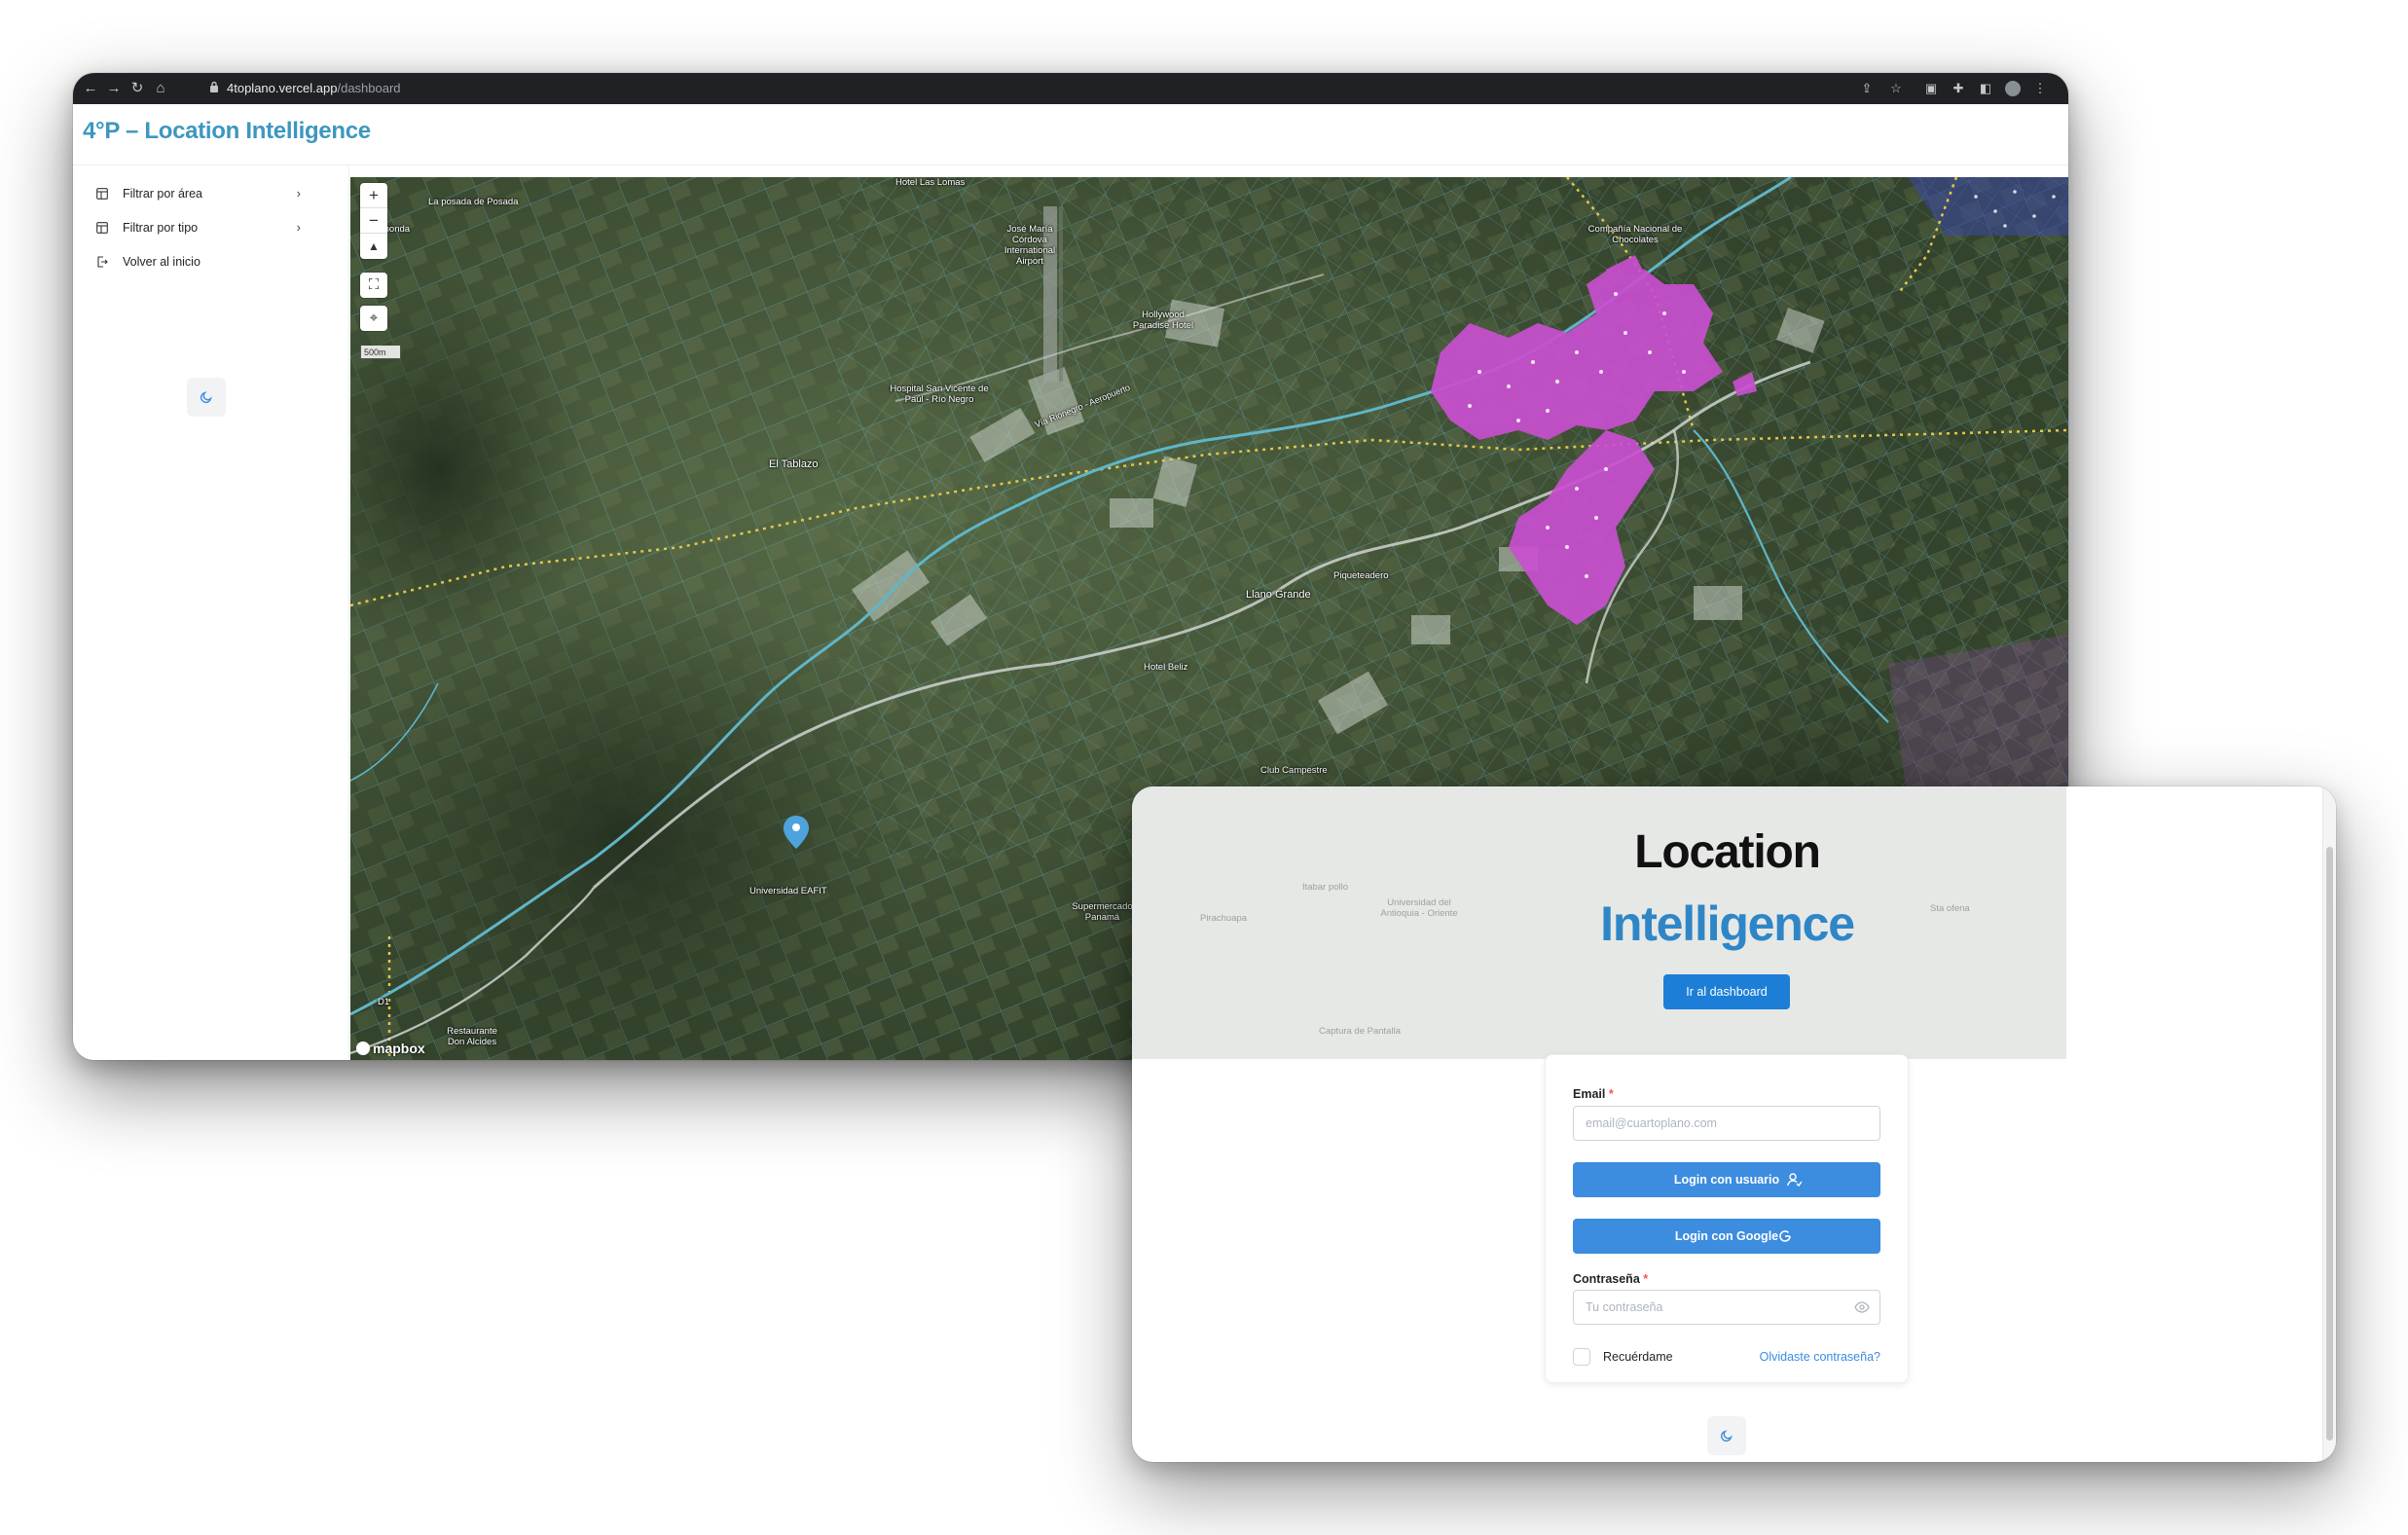  What do you see at coordinates (1163, 320) in the screenshot?
I see `map-label: Hollywood Paradise Hotel` at bounding box center [1163, 320].